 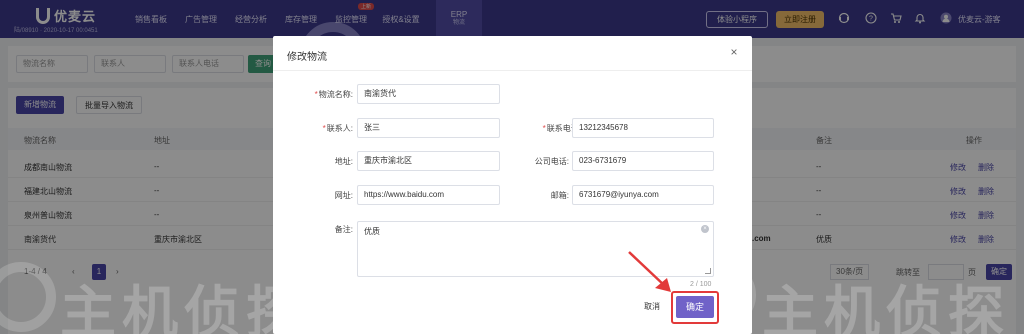 I want to click on logistics-name-input: 南渝货代, so click(x=428, y=94).